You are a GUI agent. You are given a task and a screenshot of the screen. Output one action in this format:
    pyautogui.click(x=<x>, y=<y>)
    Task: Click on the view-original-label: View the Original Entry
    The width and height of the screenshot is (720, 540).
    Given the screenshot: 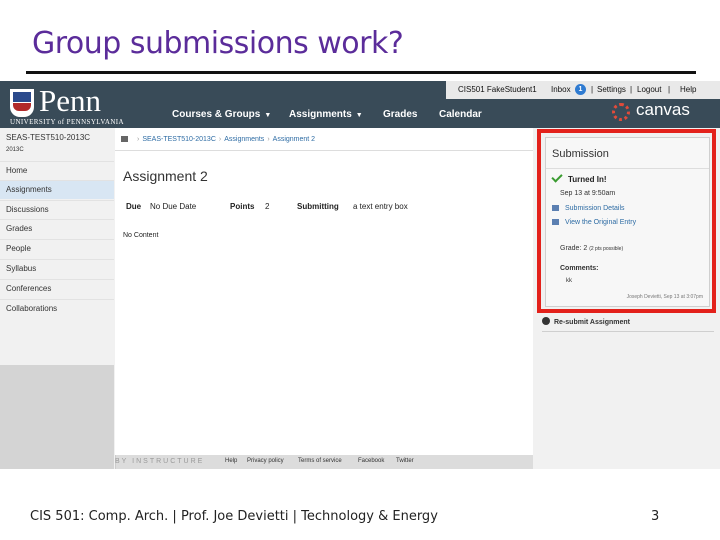 What is the action you would take?
    pyautogui.click(x=601, y=222)
    